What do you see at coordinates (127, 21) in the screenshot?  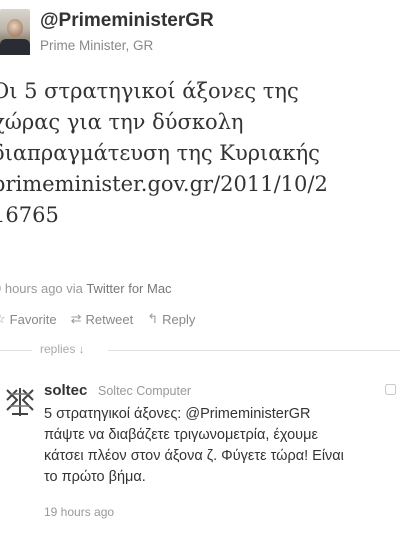 I see `tweet-screen-name: @PrimeministerGR` at bounding box center [127, 21].